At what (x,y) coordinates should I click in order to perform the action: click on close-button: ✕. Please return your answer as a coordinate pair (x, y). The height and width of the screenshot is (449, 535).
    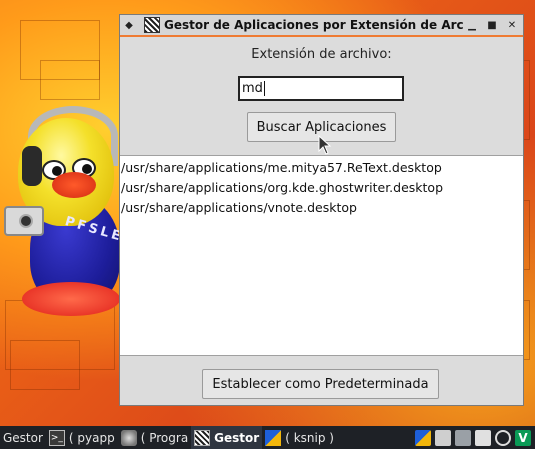
    Looking at the image, I should click on (512, 25).